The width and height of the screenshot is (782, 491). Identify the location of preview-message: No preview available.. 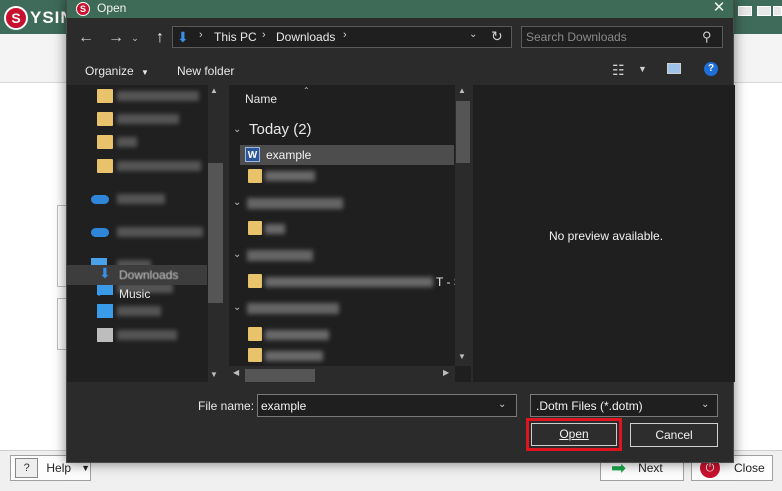
(606, 236).